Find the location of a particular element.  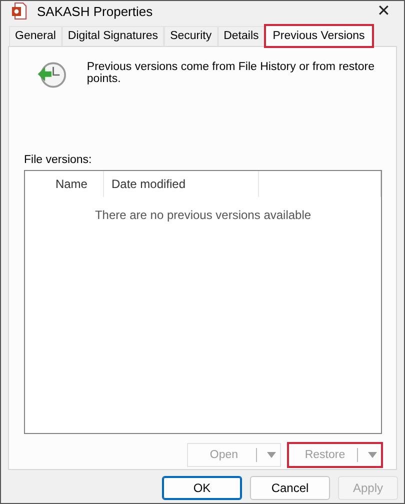

description-text: Previous versions come from File History or from restore points. is located at coordinates (231, 73).